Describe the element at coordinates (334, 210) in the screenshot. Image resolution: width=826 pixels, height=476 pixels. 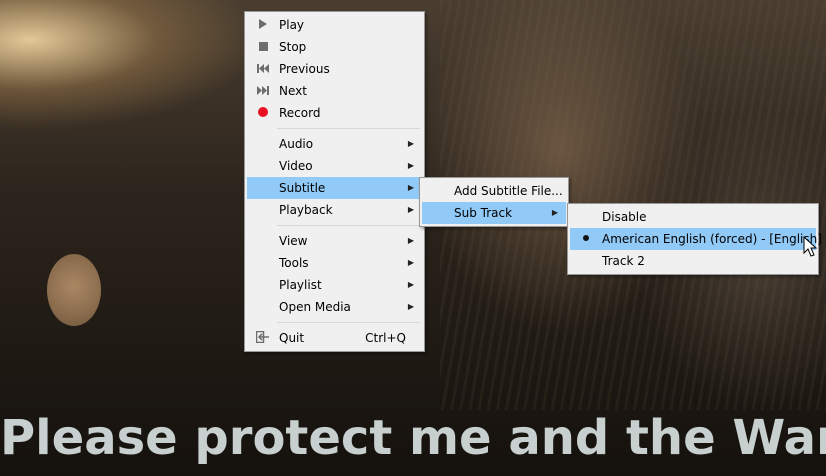
I see `menu-item-playback: Playback ▶` at that location.